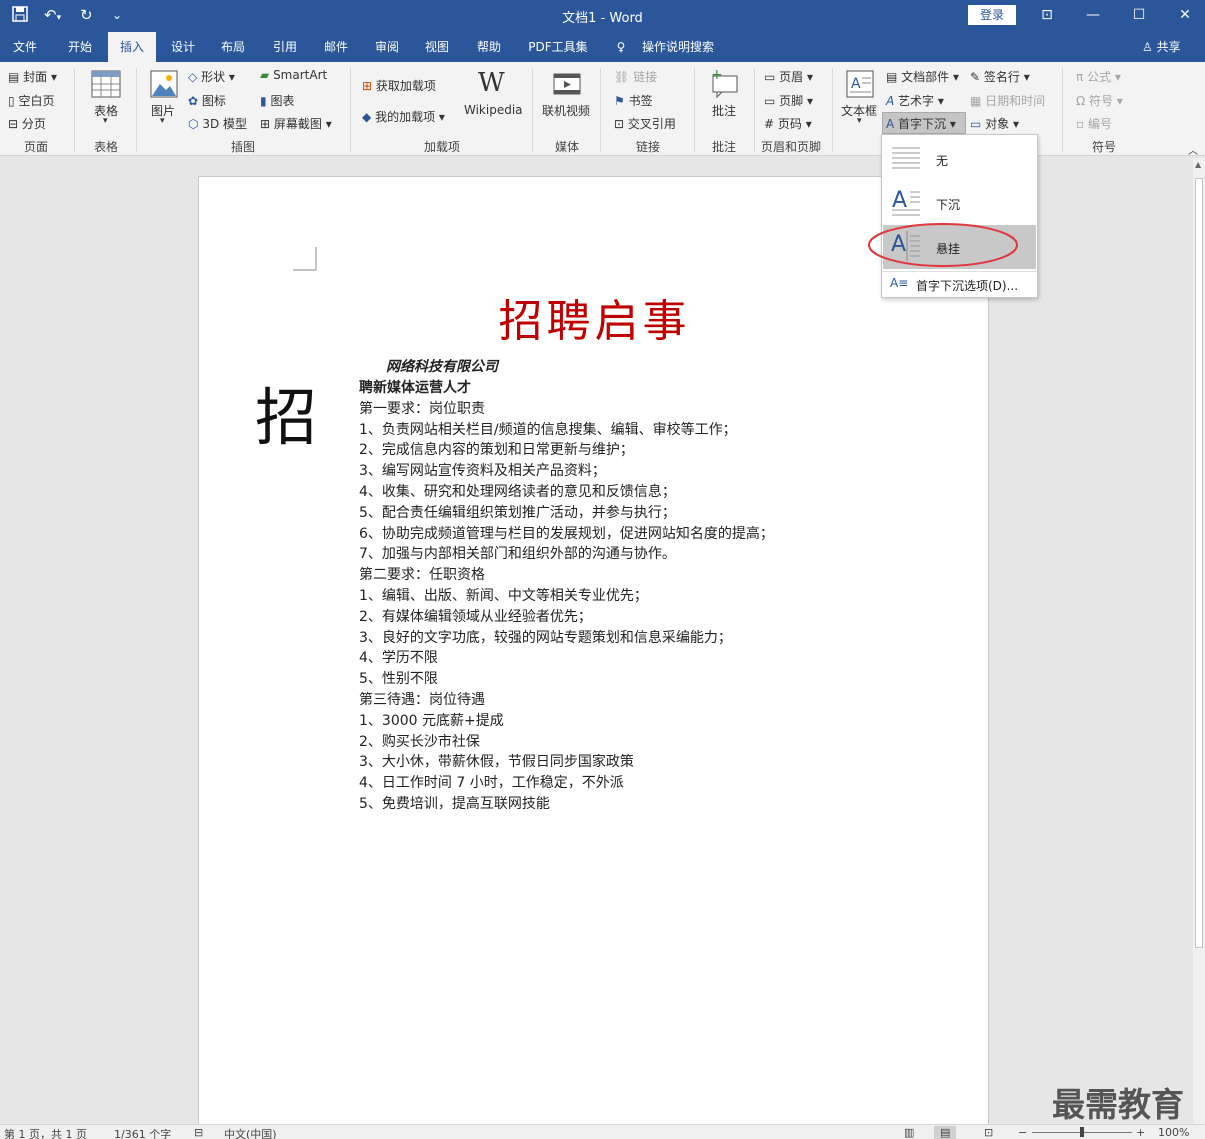 This screenshot has height=1139, width=1205. What do you see at coordinates (398, 658) in the screenshot?
I see `doc-line: 4、学历不限` at bounding box center [398, 658].